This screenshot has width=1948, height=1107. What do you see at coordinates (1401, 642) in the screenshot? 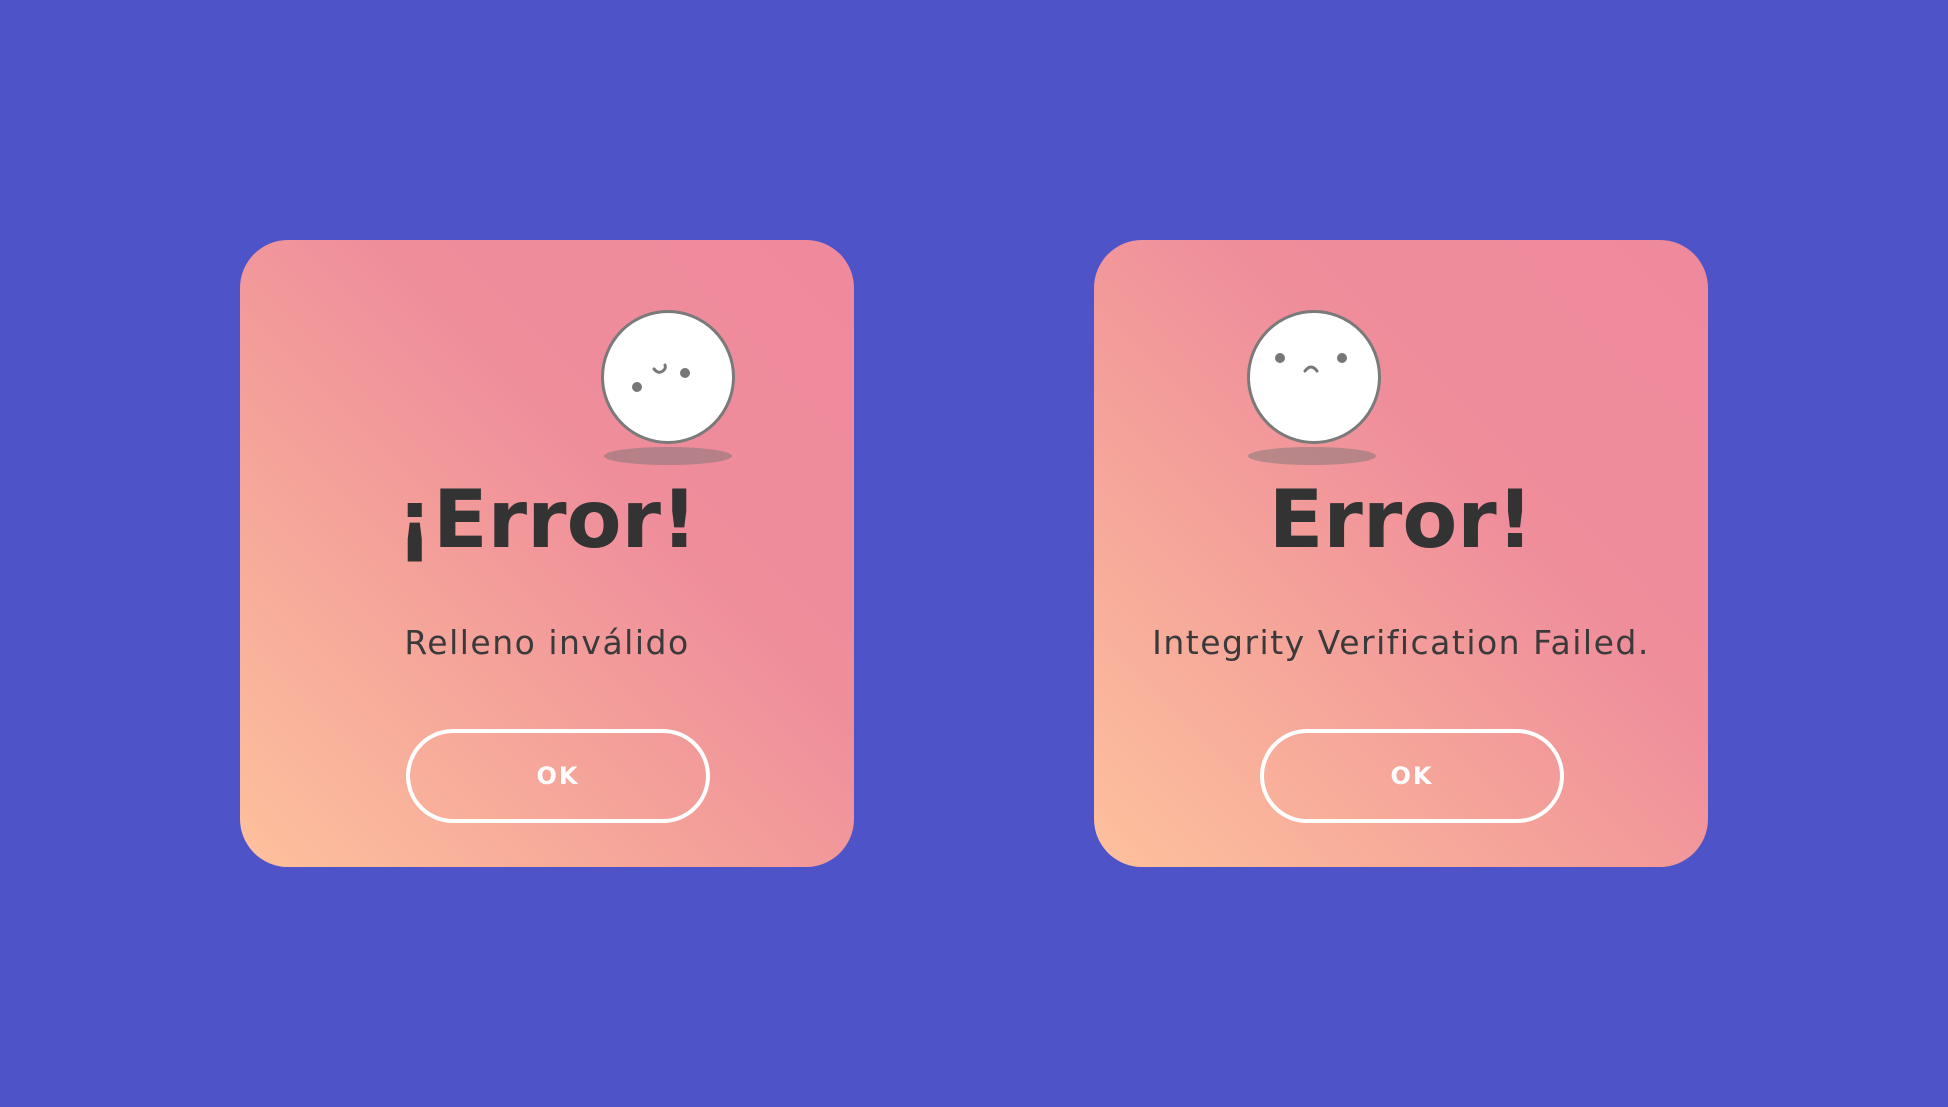
I see `dialog-message: Integrity Verification Failed.` at bounding box center [1401, 642].